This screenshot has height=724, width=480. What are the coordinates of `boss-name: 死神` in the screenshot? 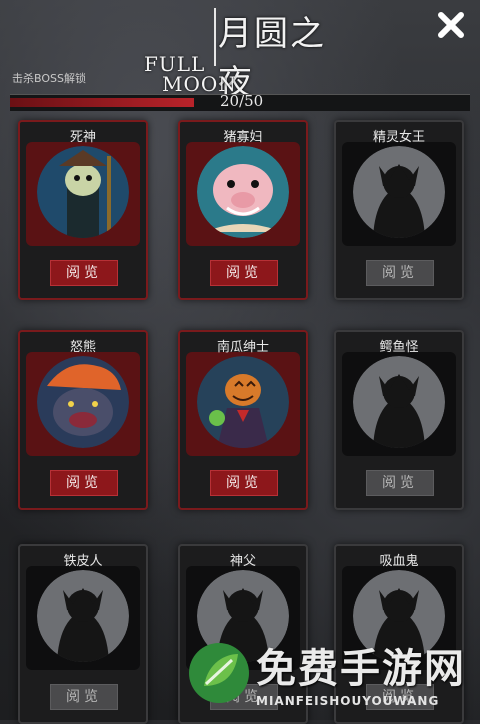 It's located at (82, 137).